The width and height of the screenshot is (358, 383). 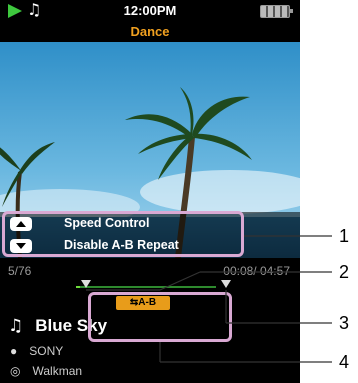 What do you see at coordinates (344, 236) in the screenshot?
I see `callout-number-1: 1` at bounding box center [344, 236].